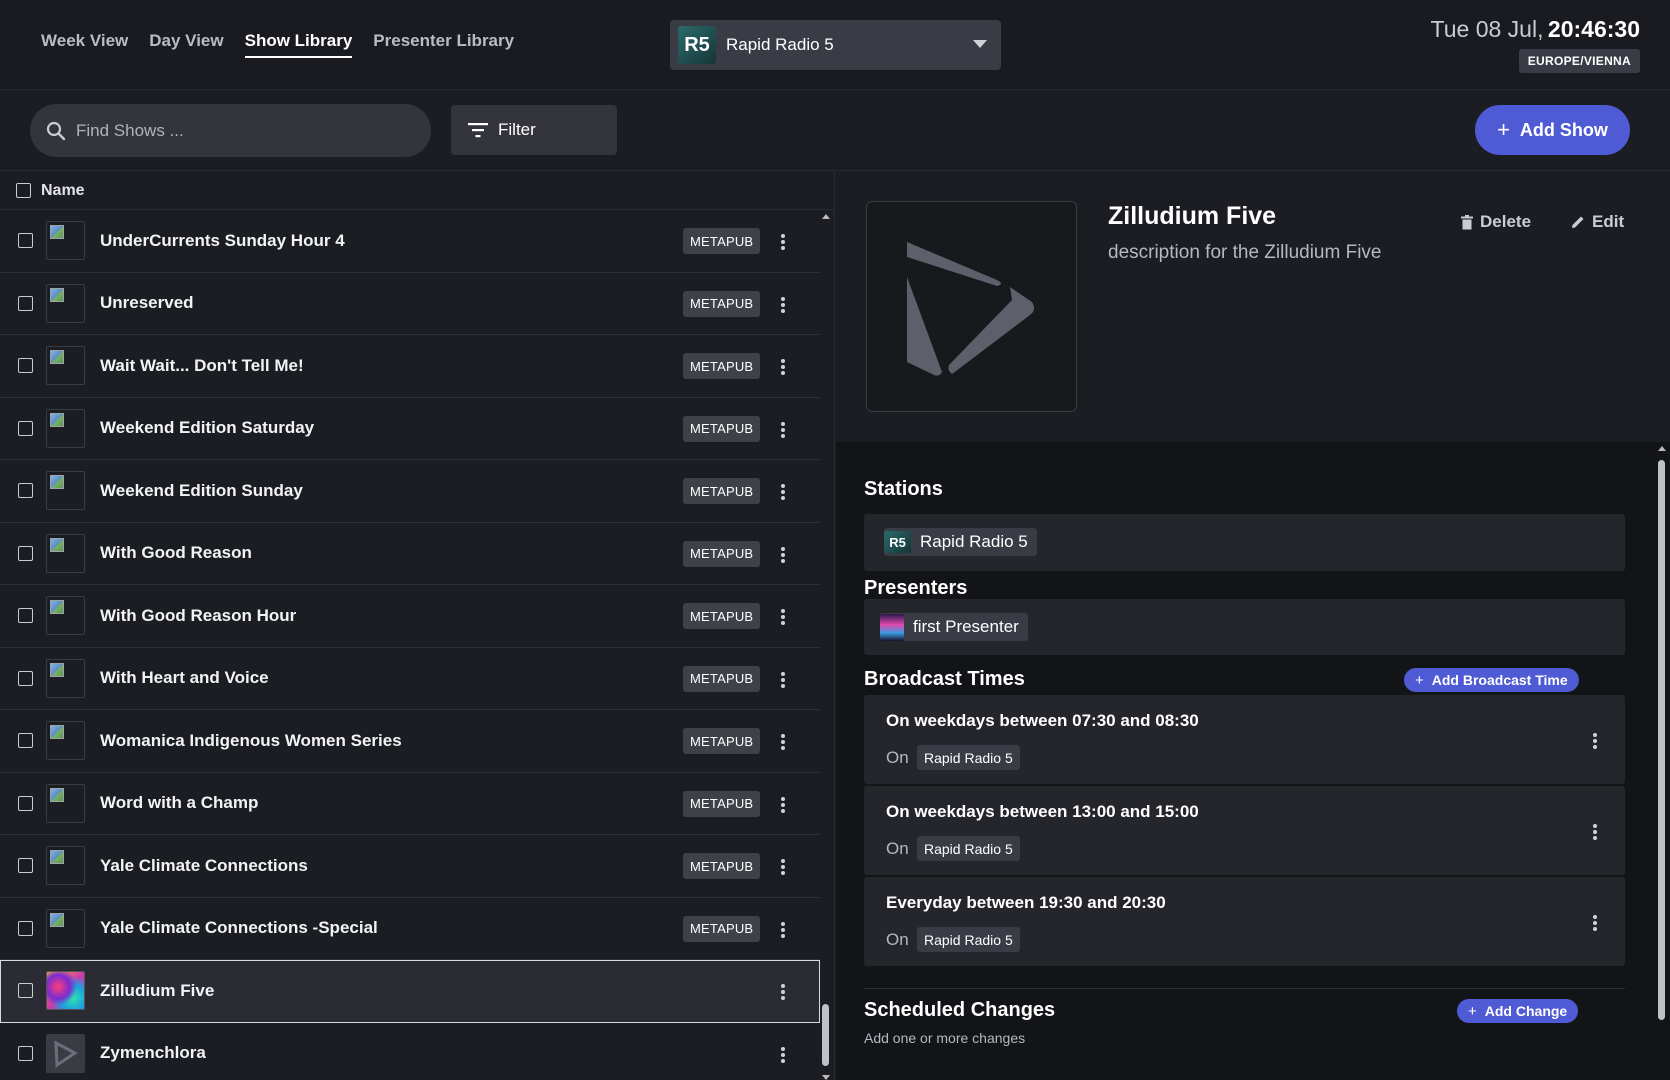 The image size is (1670, 1080). What do you see at coordinates (298, 44) in the screenshot?
I see `tab-show-library: Show Library` at bounding box center [298, 44].